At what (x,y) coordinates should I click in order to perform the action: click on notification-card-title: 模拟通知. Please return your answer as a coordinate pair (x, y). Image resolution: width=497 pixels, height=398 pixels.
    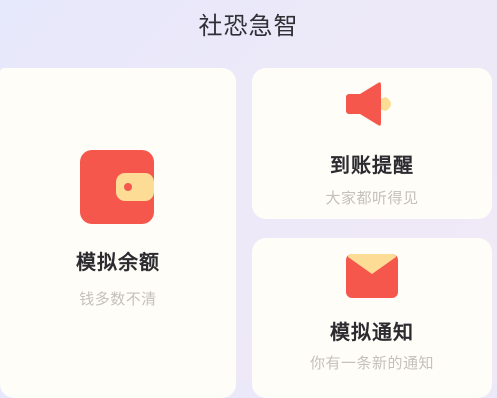
    Looking at the image, I should click on (372, 332).